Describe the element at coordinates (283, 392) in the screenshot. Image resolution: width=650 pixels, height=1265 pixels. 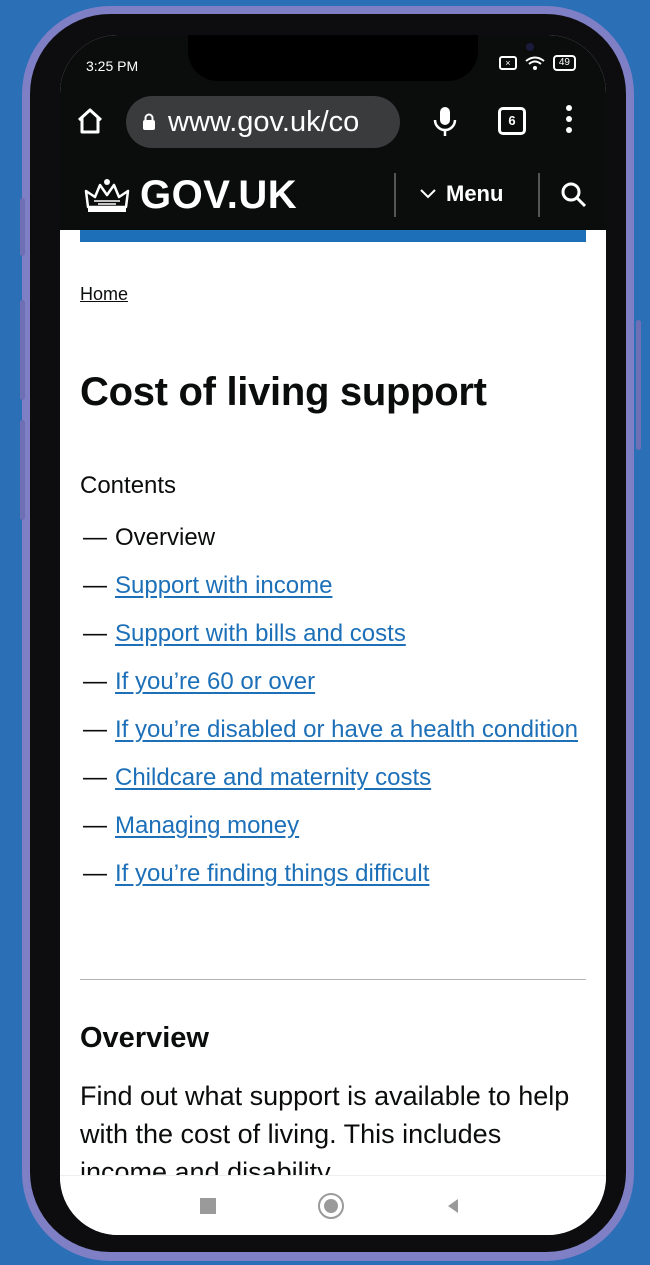
I see `page-title: Cost of living support` at that location.